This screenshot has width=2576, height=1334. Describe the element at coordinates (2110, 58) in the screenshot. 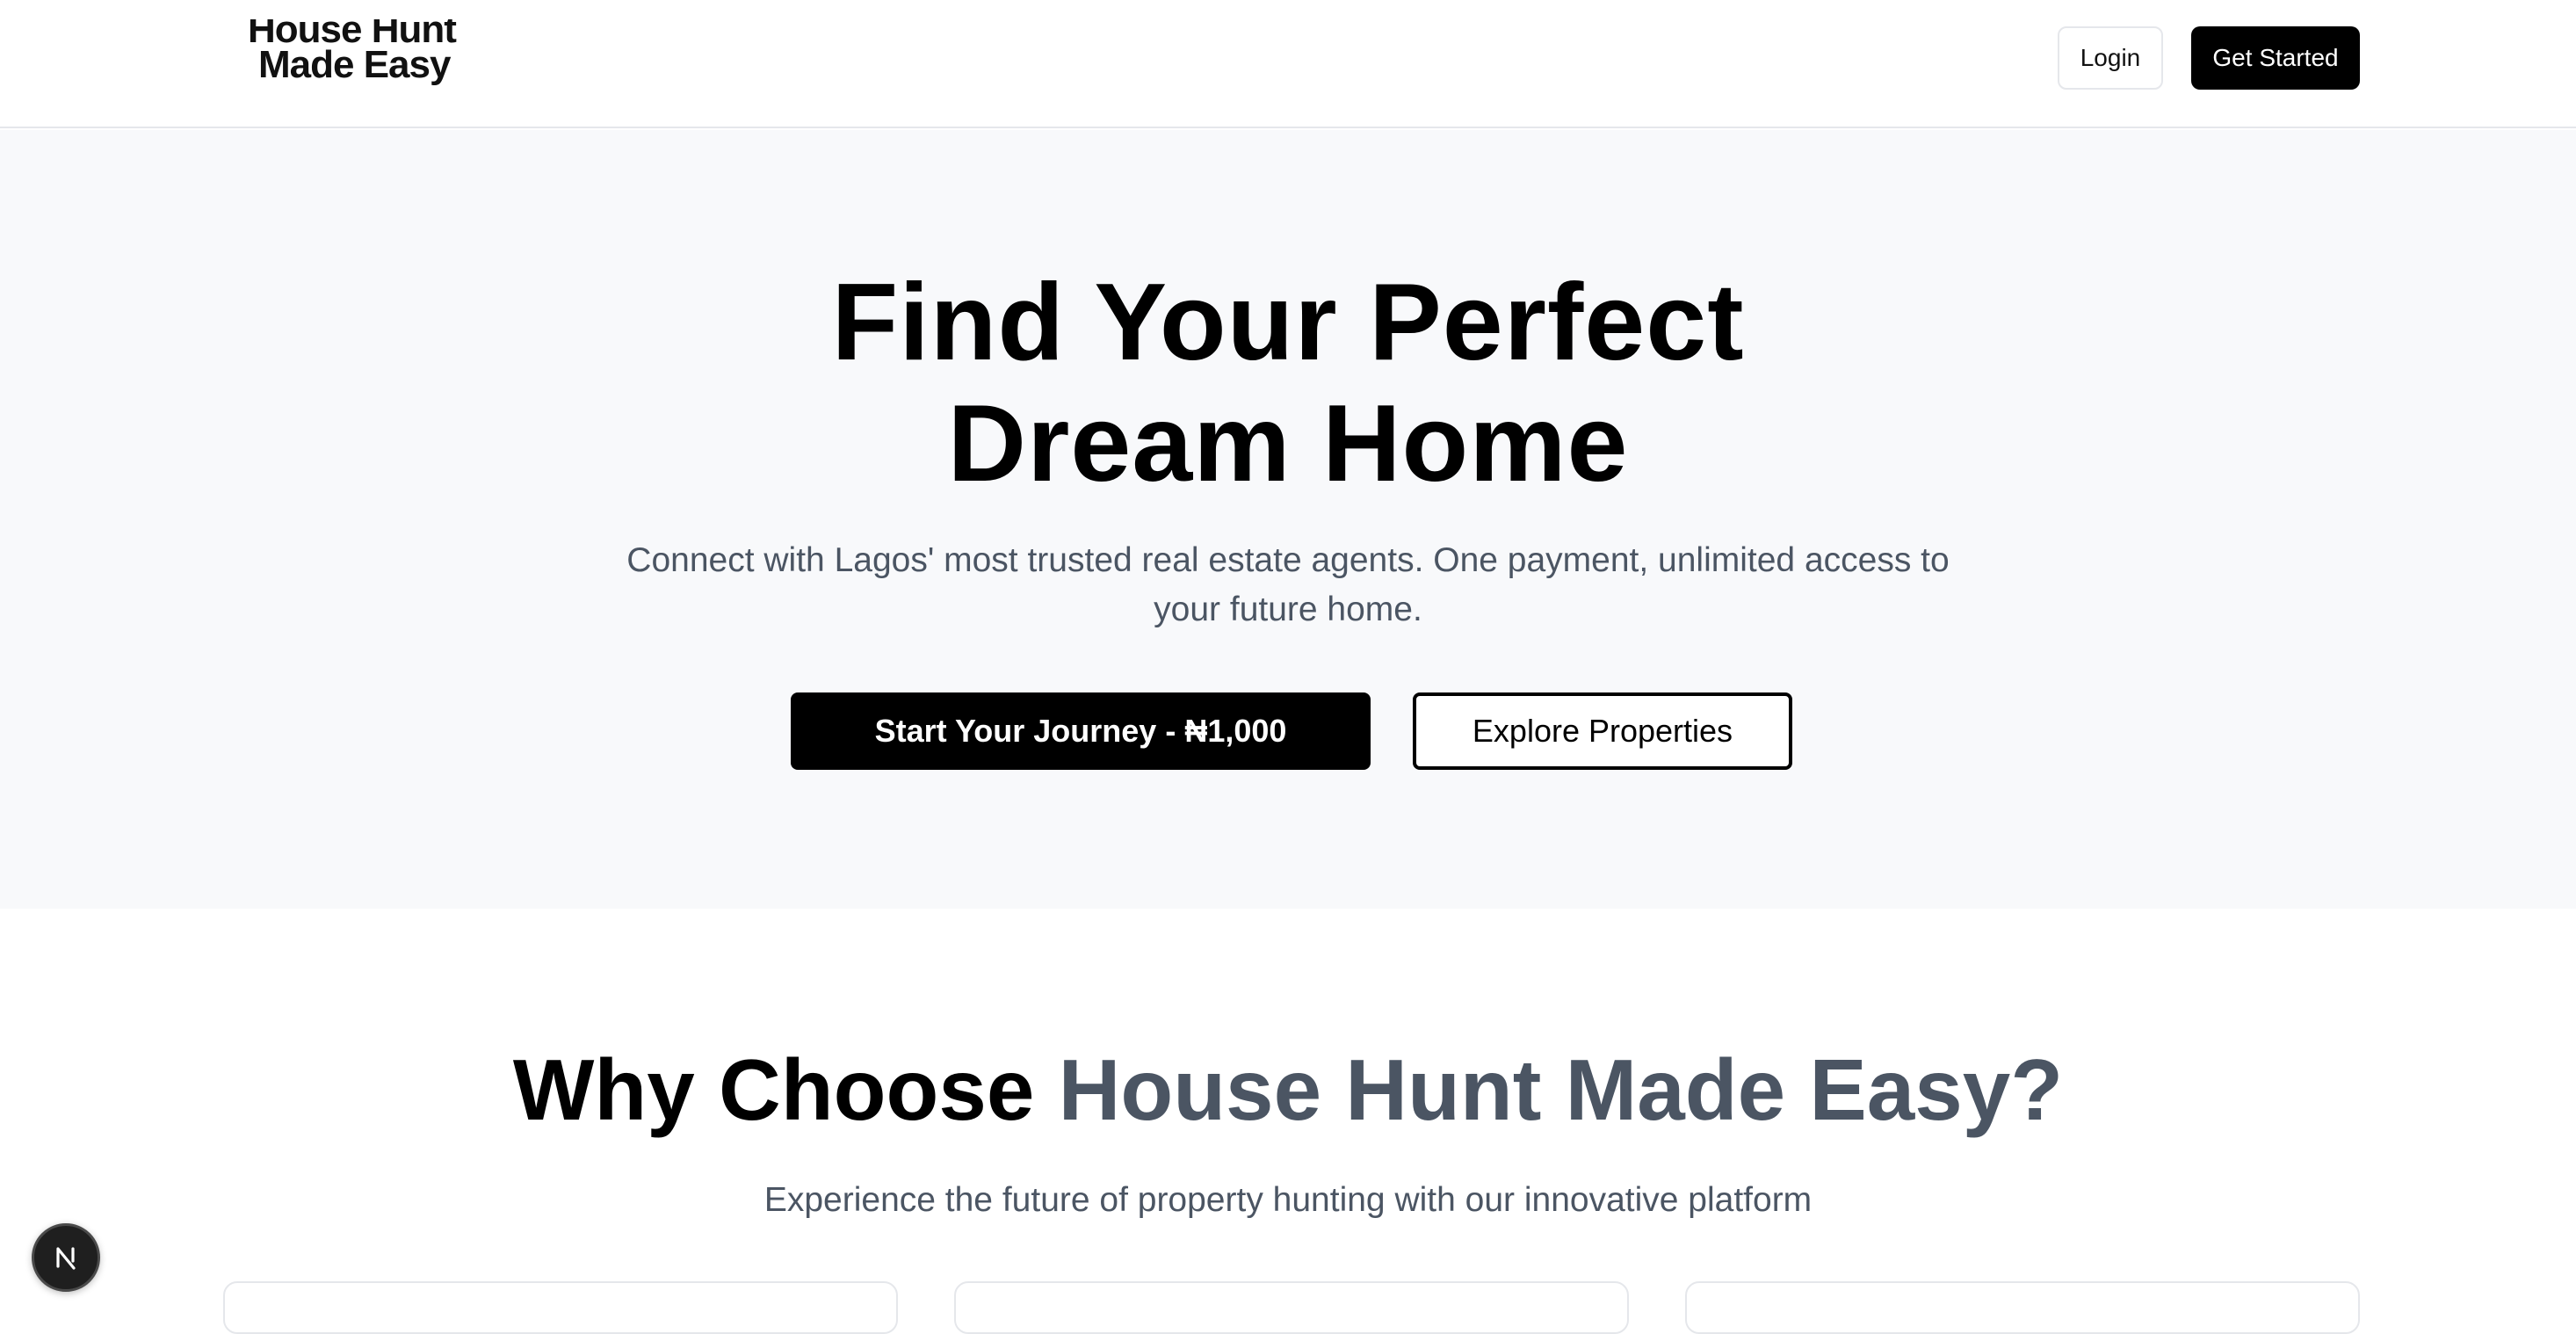

I see `login-button: Login` at that location.